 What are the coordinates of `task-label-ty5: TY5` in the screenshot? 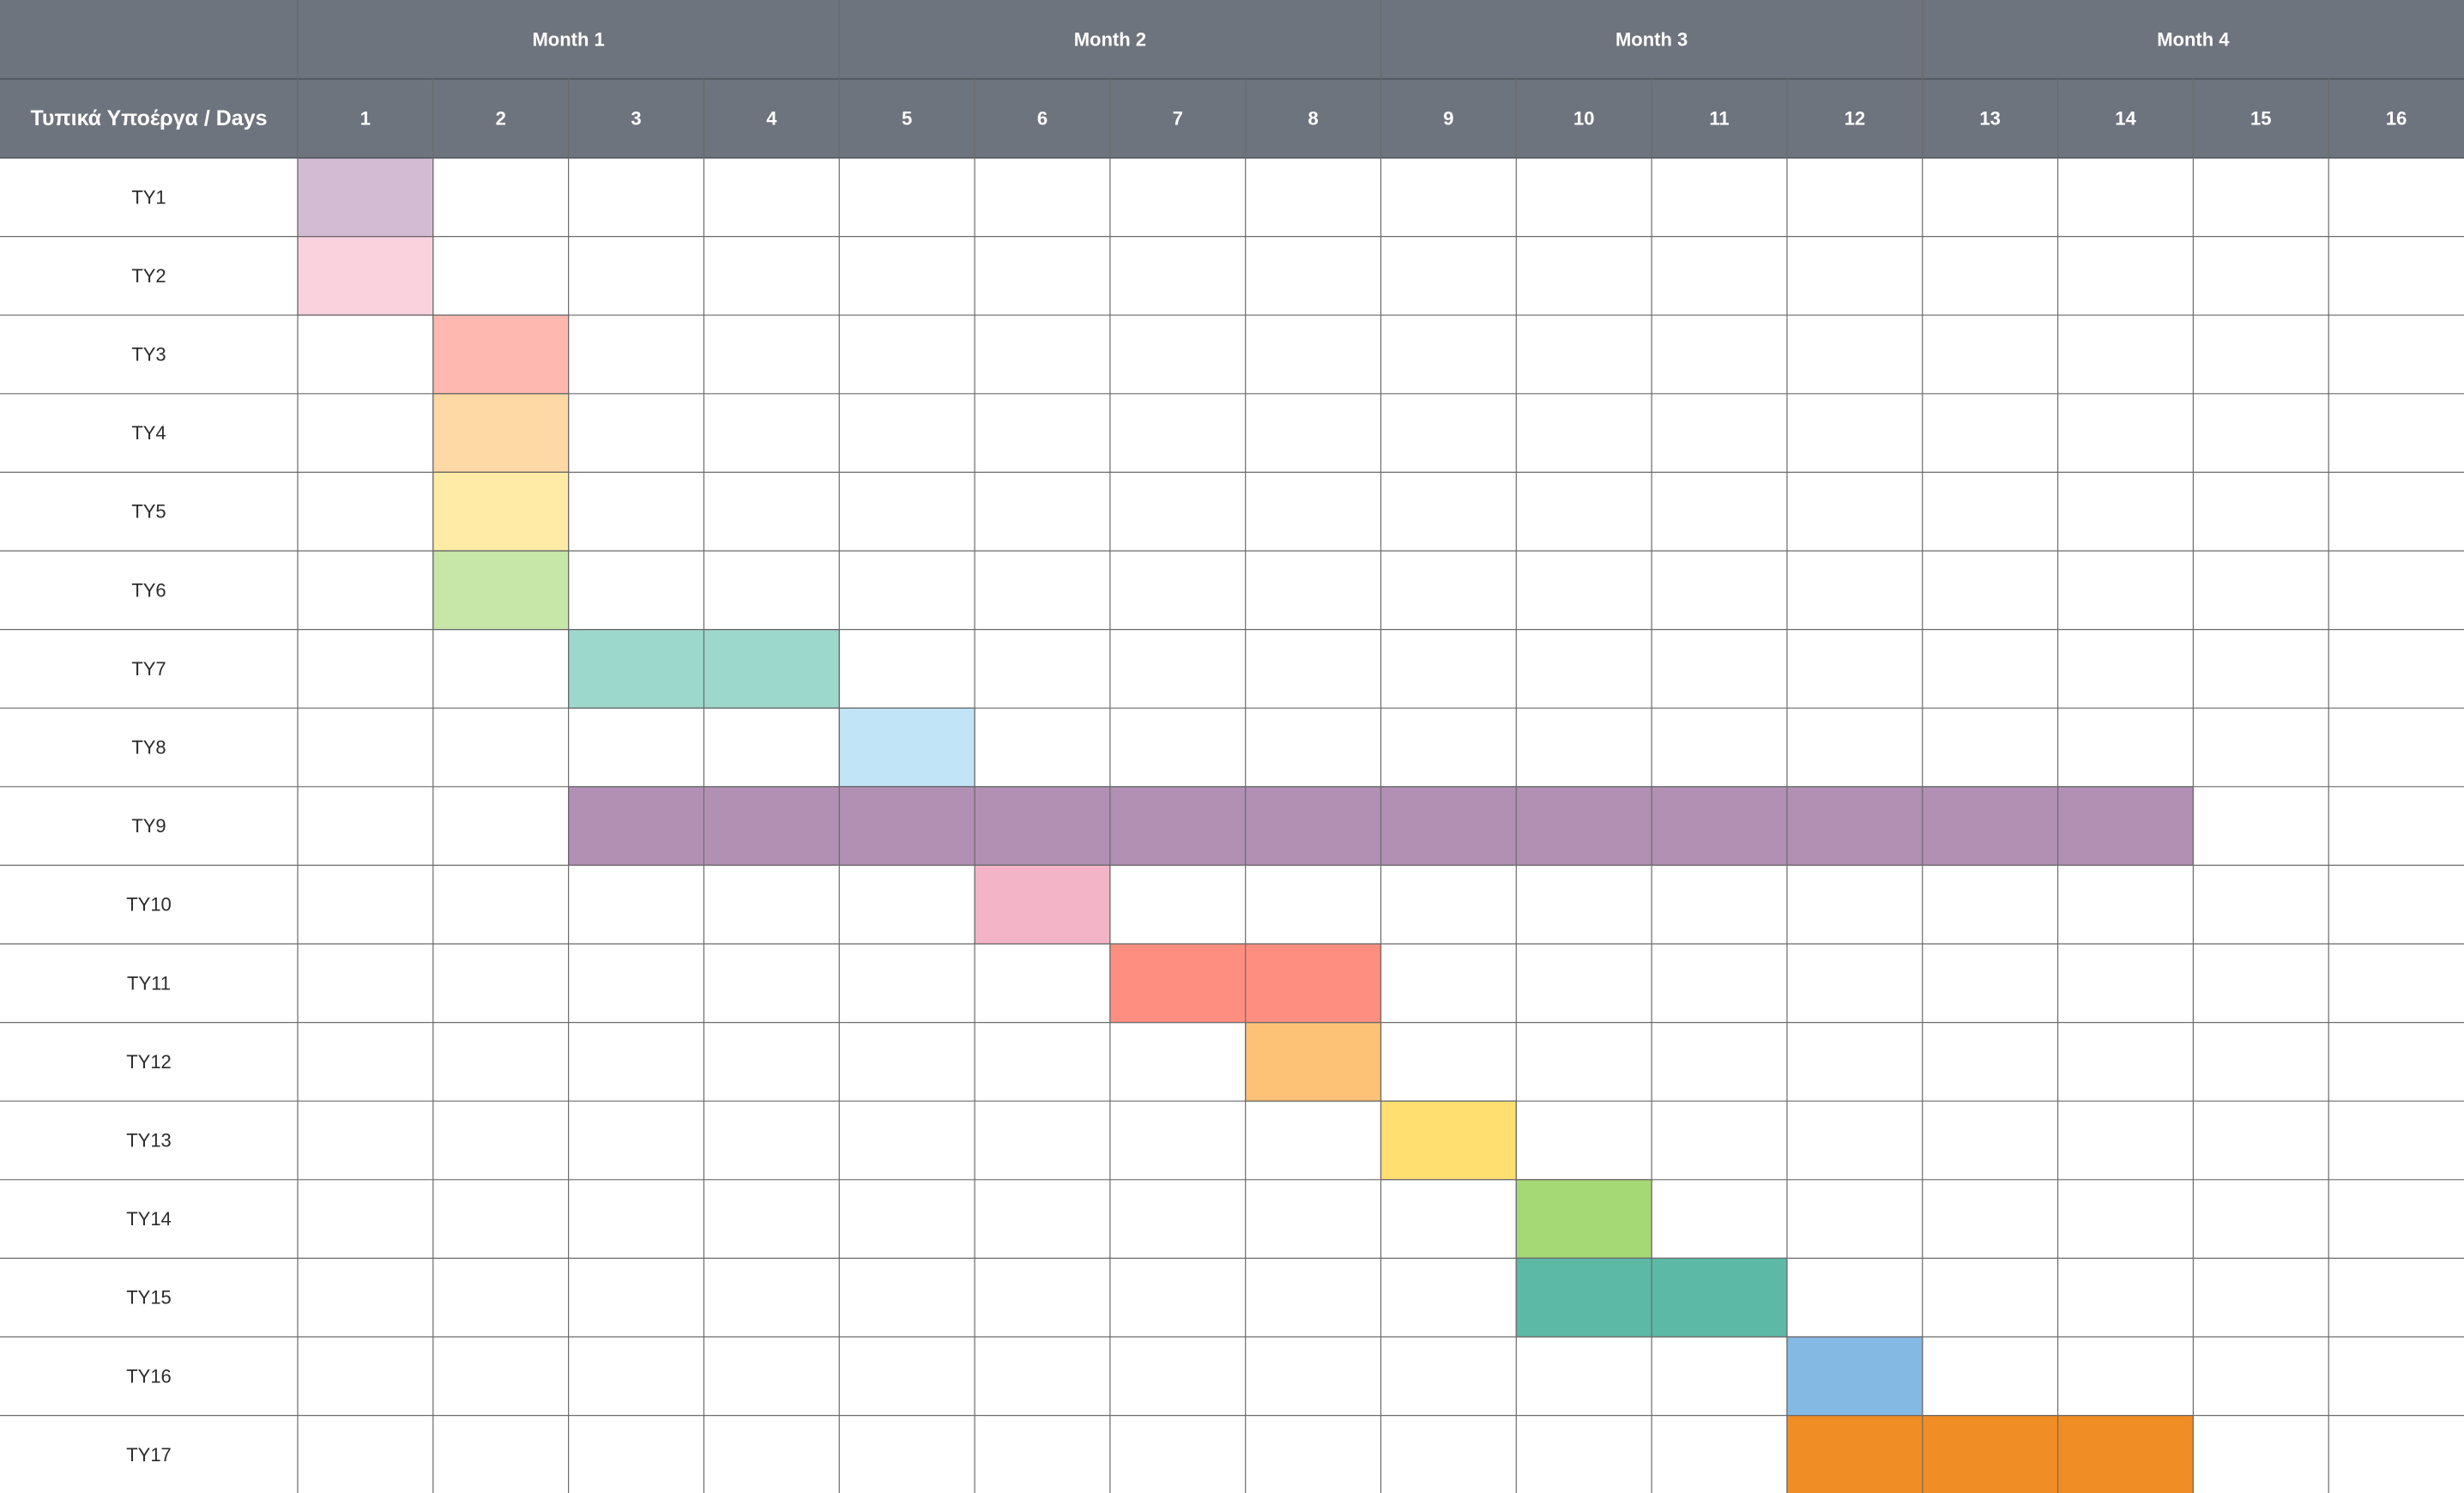 It's located at (148, 512).